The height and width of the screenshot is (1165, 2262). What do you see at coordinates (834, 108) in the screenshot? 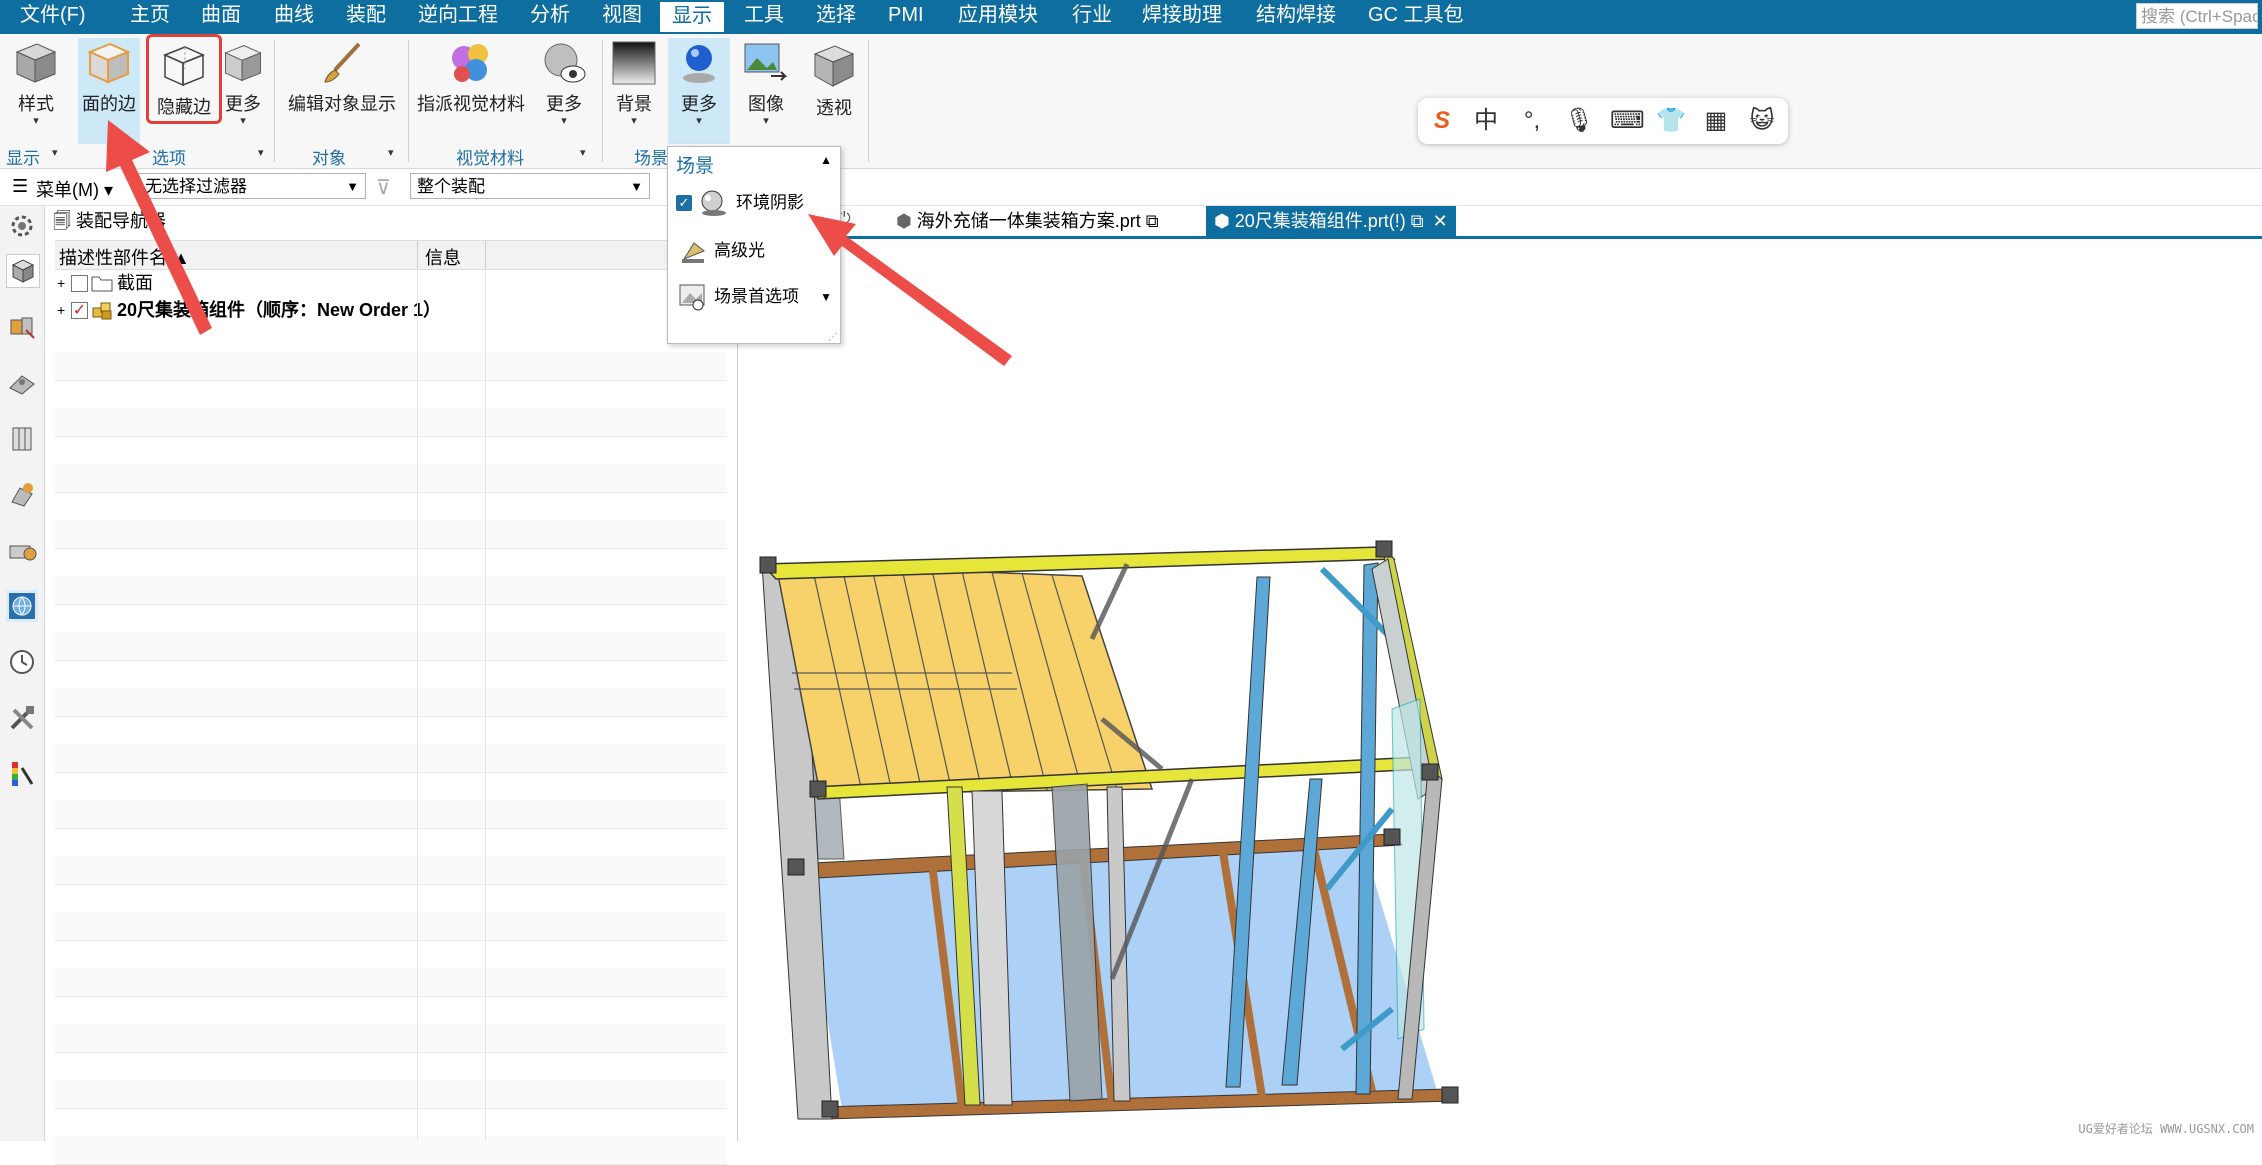
I see `perspective-label: 透视` at bounding box center [834, 108].